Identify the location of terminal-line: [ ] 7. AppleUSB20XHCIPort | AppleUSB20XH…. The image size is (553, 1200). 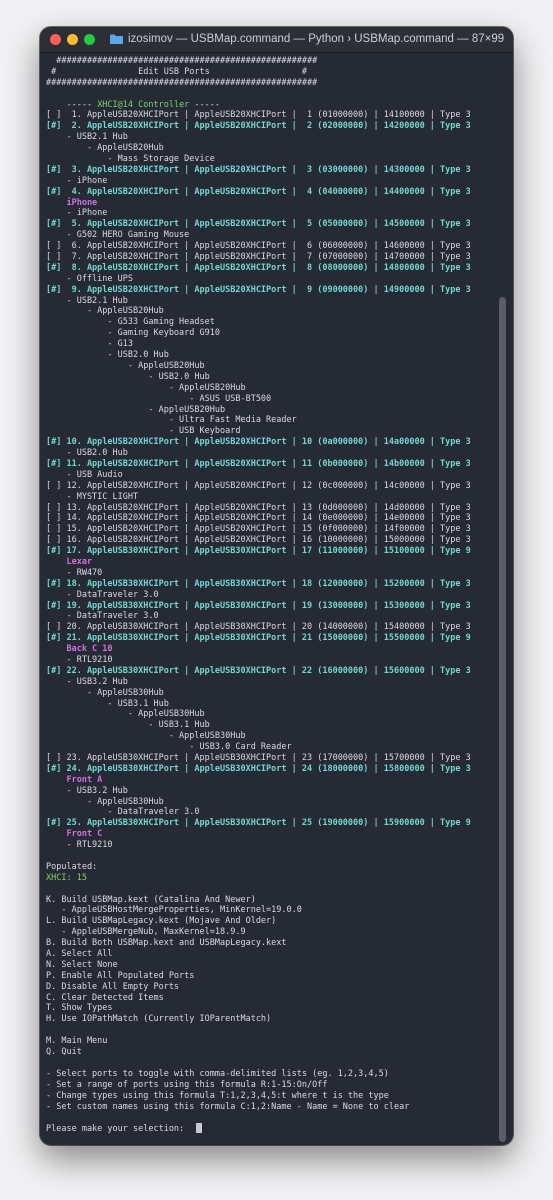
(266, 257).